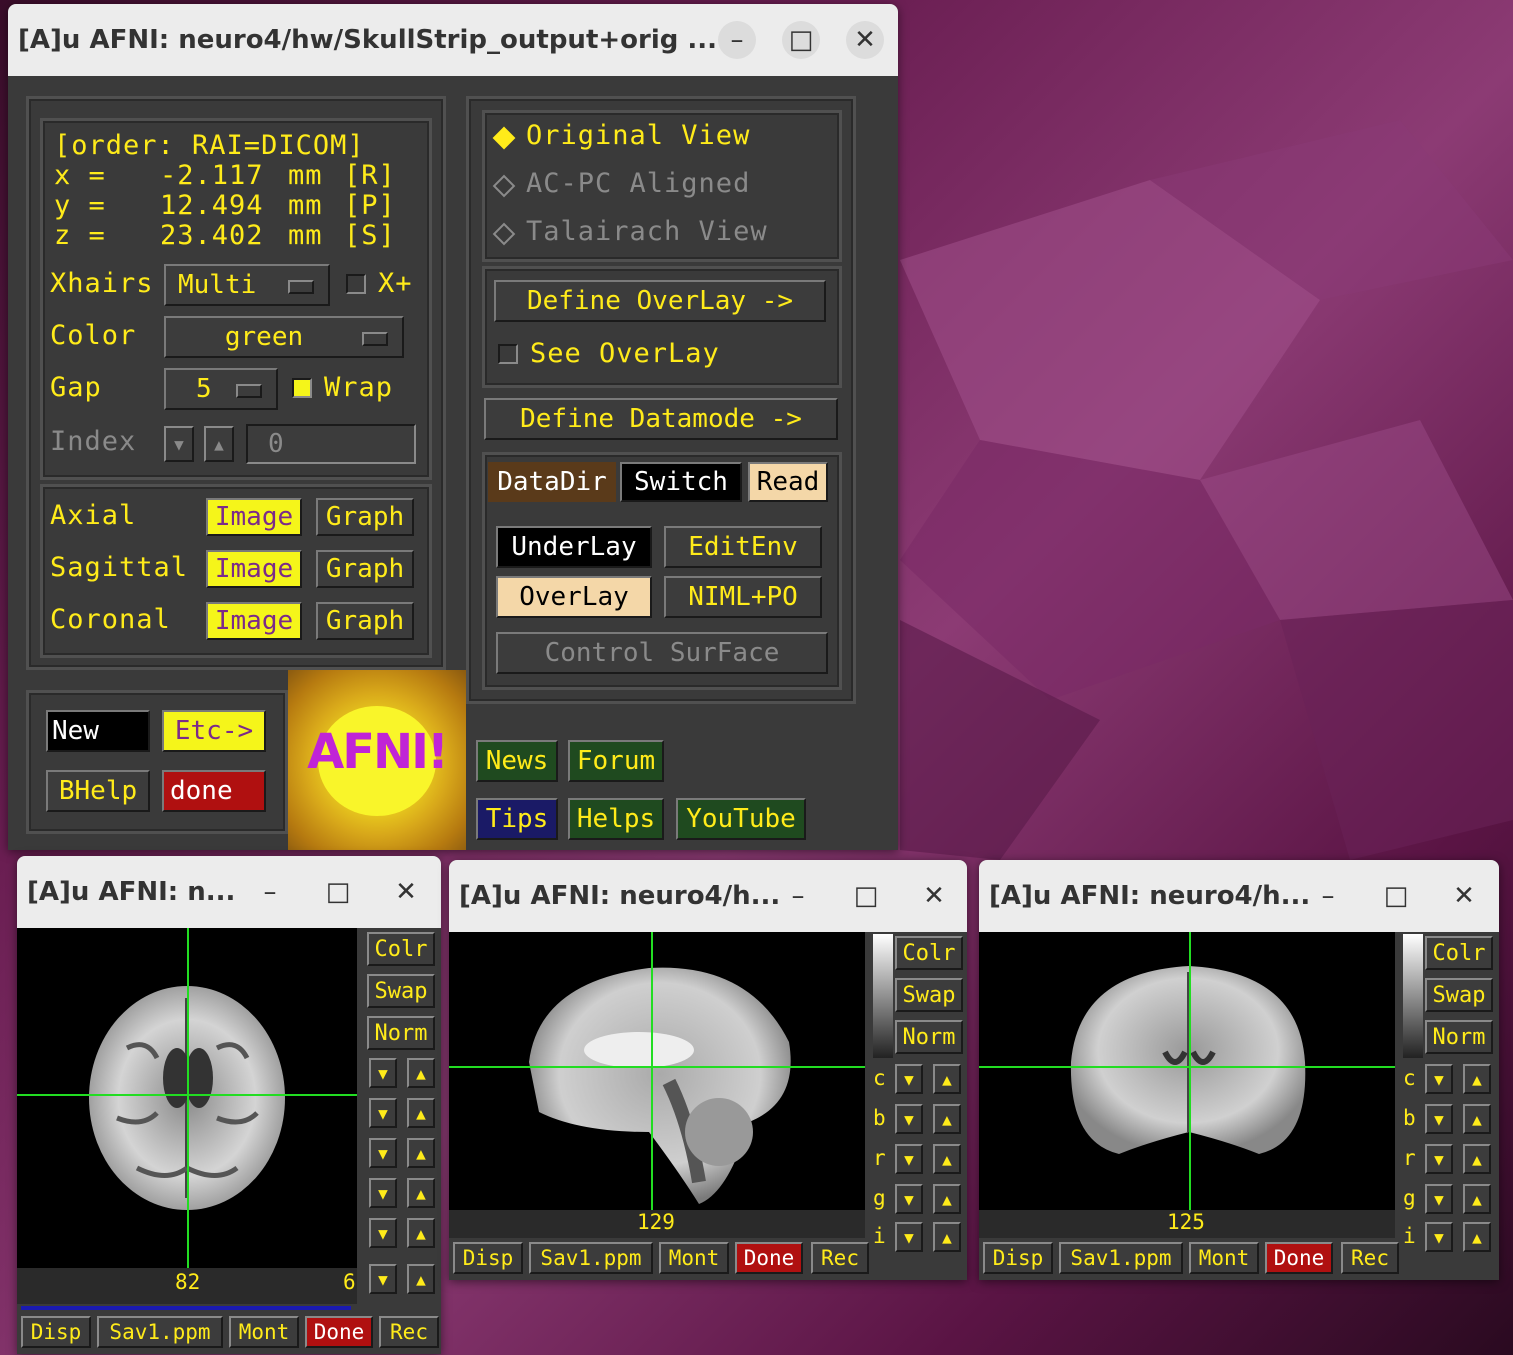 The image size is (1513, 1355). What do you see at coordinates (179, 444) in the screenshot?
I see `index-down-arrow-icon: ▼` at bounding box center [179, 444].